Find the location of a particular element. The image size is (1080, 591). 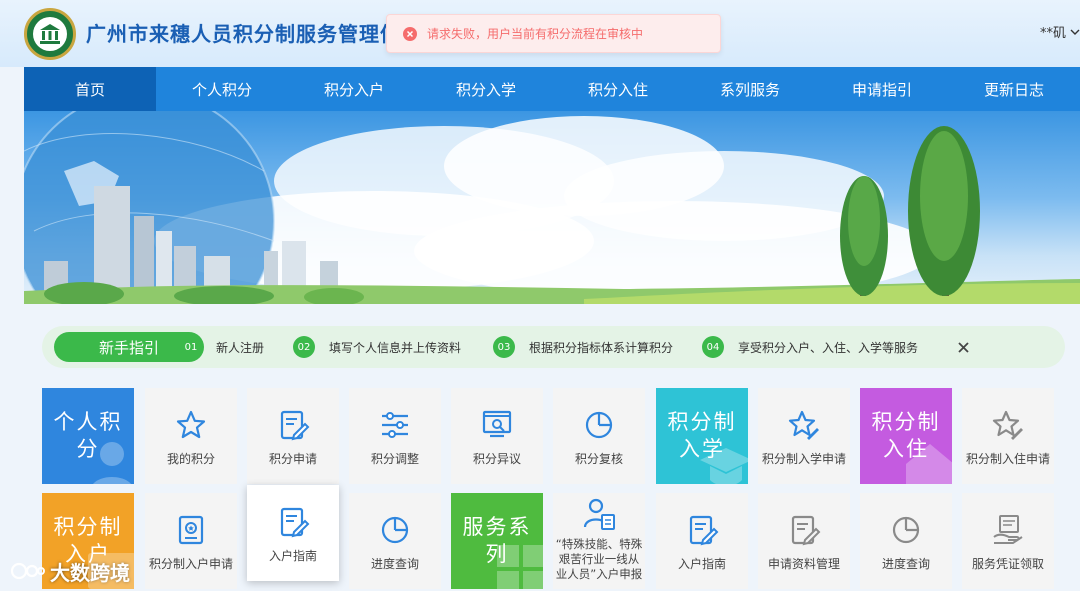

guide-step: 02 填写个人信息并上传资料 is located at coordinates (377, 347).